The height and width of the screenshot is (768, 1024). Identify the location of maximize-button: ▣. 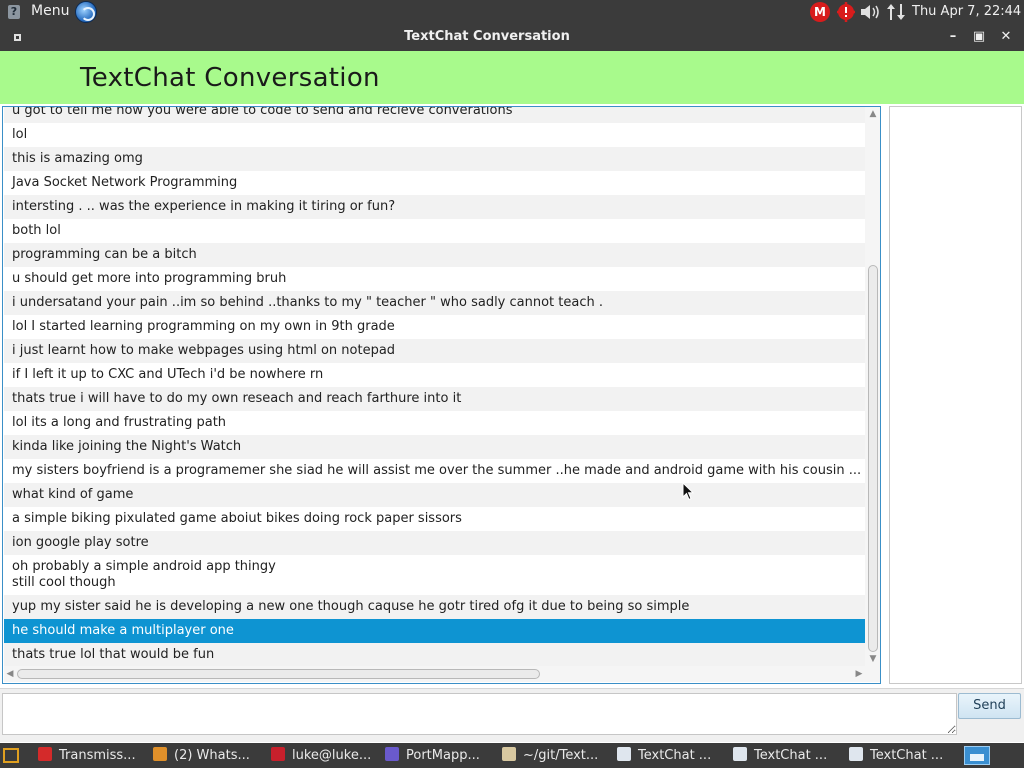
(979, 37).